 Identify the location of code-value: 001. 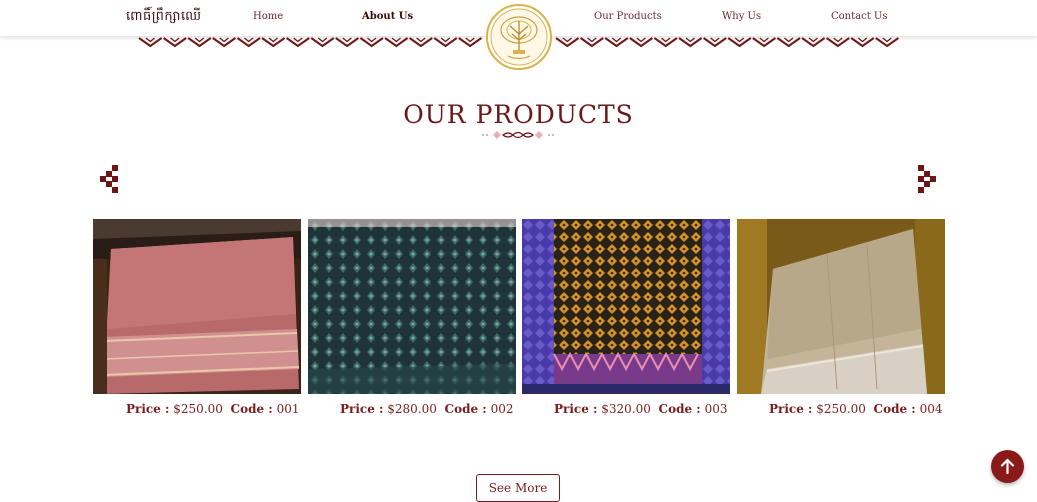
(288, 409).